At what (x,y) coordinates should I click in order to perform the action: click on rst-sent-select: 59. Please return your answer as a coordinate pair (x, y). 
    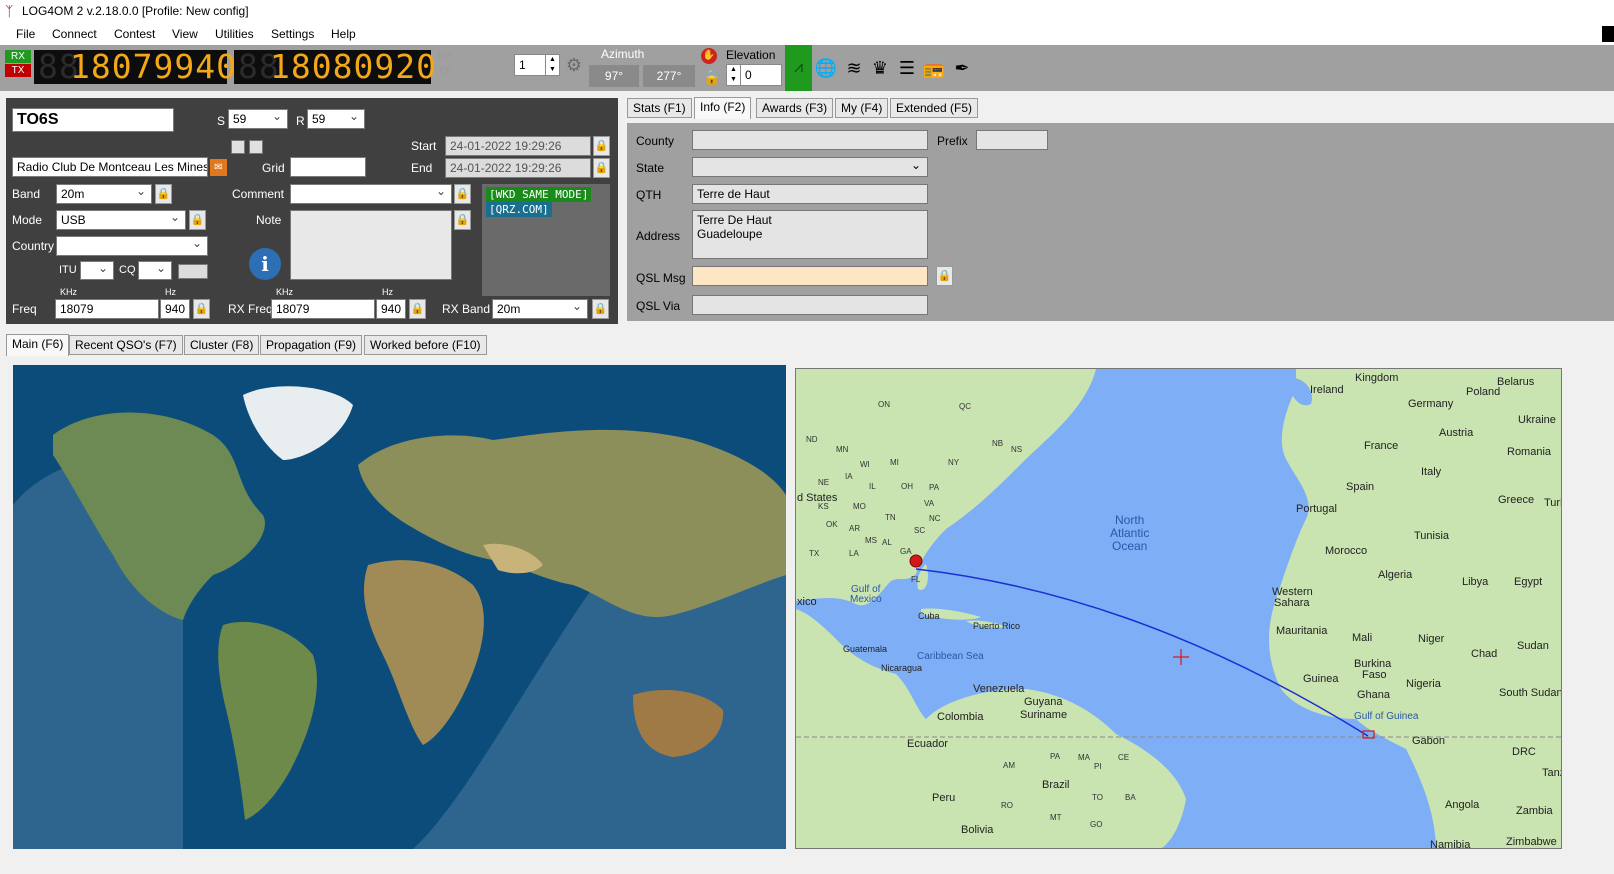
    Looking at the image, I should click on (258, 119).